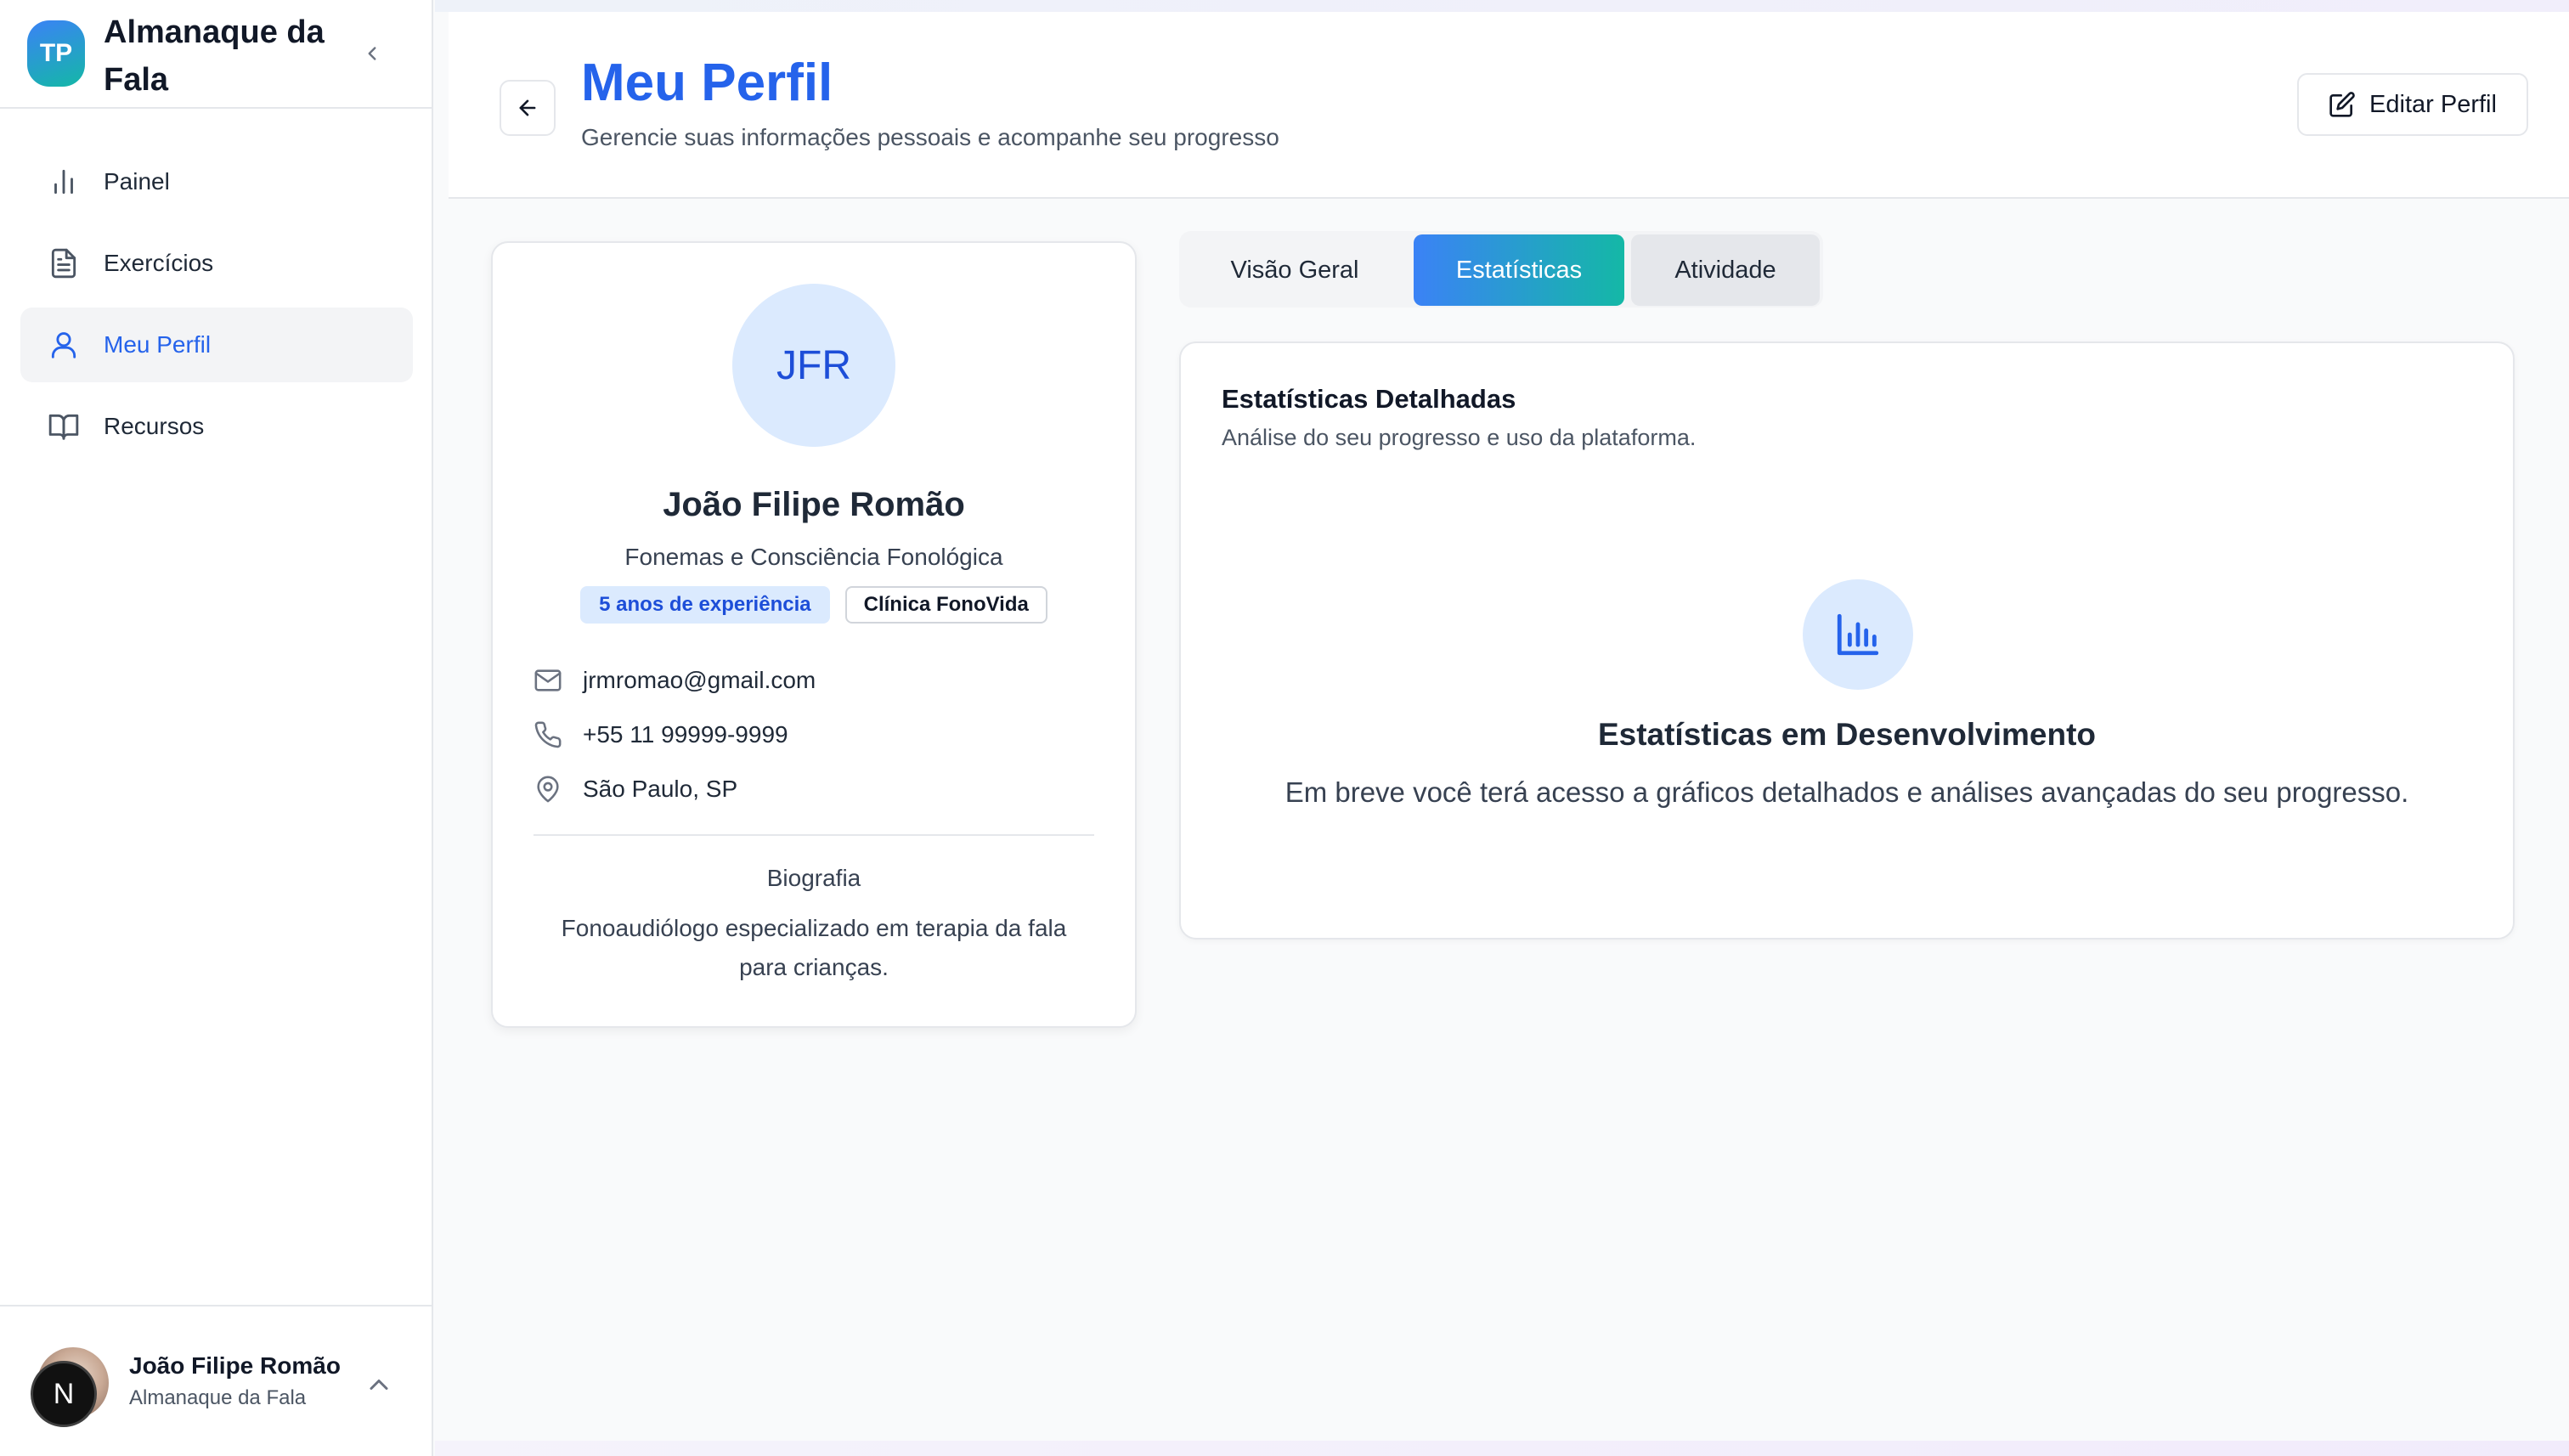  Describe the element at coordinates (814, 505) in the screenshot. I see `profile-name: João Filipe Romão` at that location.